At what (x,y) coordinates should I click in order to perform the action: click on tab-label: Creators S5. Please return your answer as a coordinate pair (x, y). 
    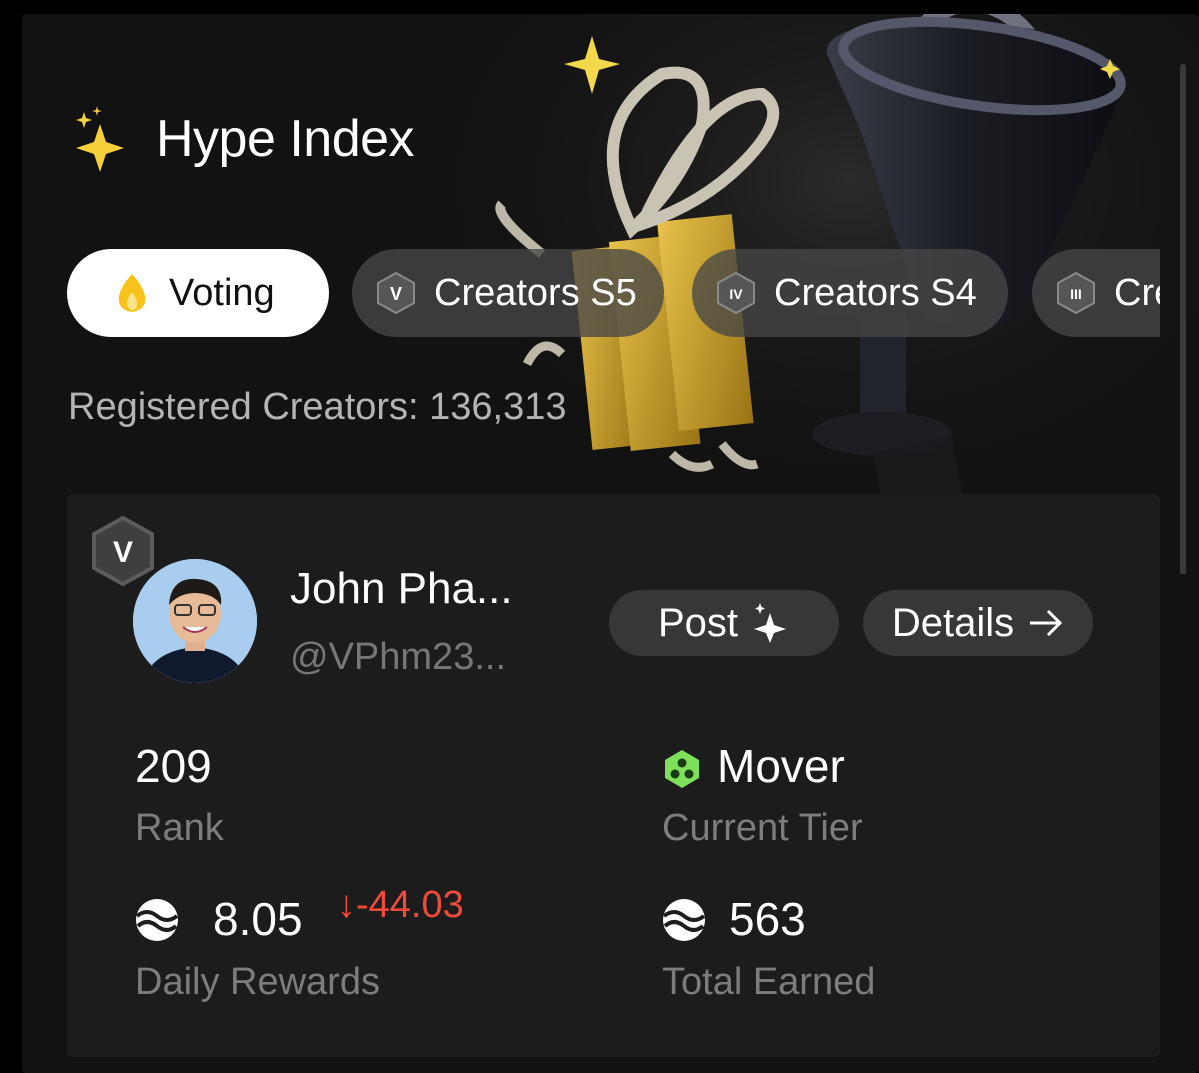
    Looking at the image, I should click on (535, 292).